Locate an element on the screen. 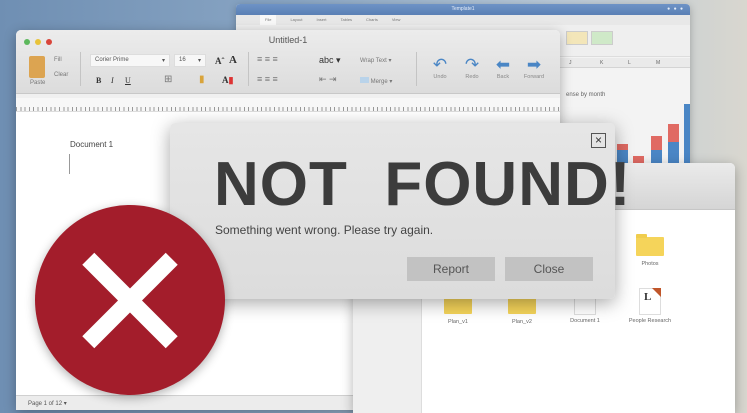 The width and height of the screenshot is (747, 413). font-size-select: 16 ▾ is located at coordinates (190, 60).